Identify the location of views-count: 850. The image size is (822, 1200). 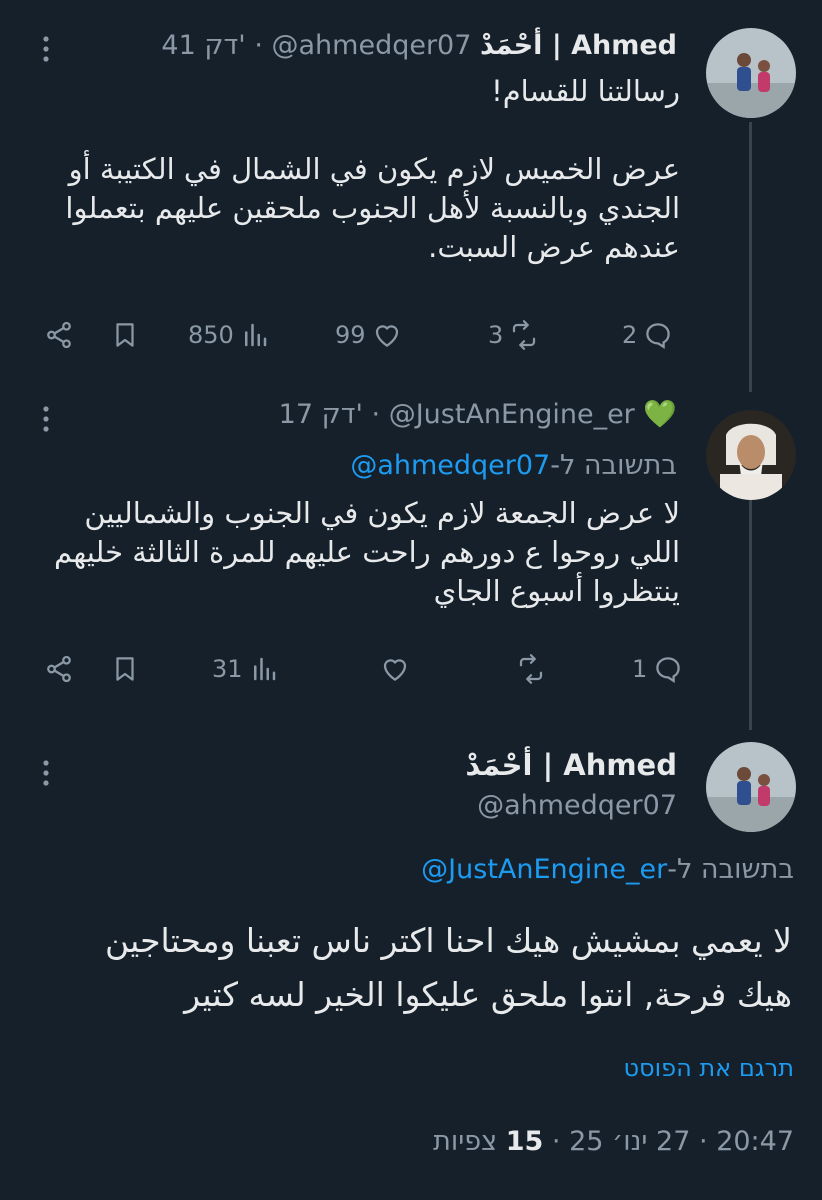
(211, 335).